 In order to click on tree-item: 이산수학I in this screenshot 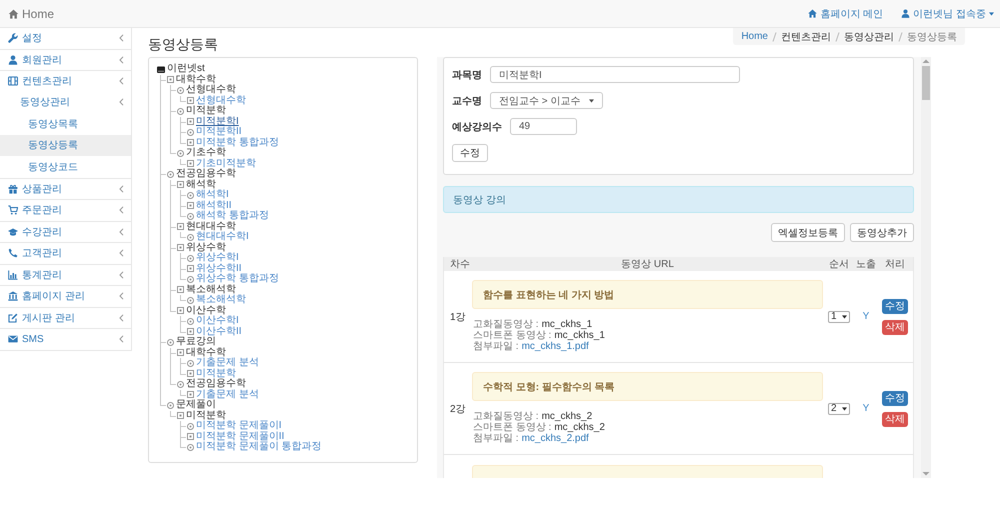, I will do `click(217, 321)`.